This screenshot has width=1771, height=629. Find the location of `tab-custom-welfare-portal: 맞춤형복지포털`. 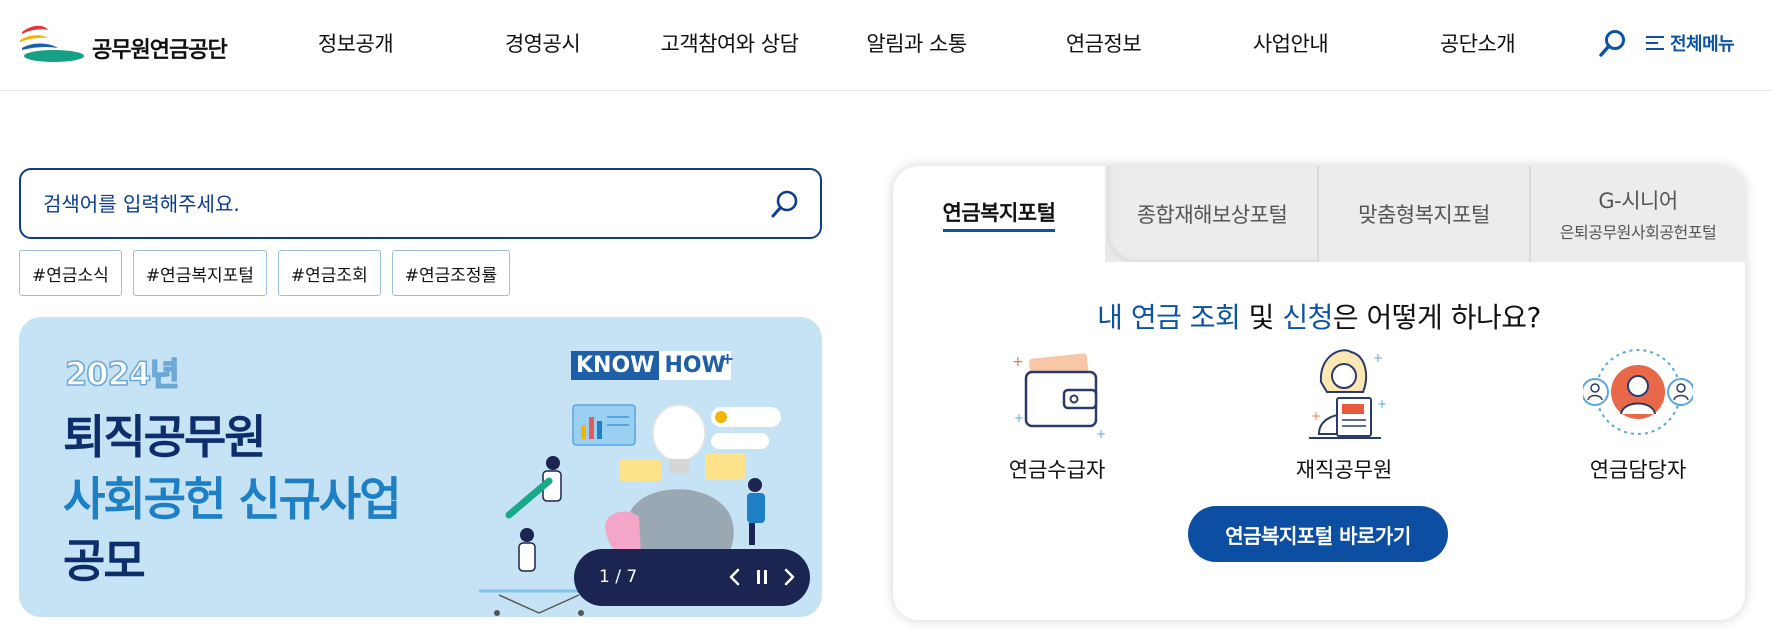

tab-custom-welfare-portal: 맞춤형복지포털 is located at coordinates (1424, 214).